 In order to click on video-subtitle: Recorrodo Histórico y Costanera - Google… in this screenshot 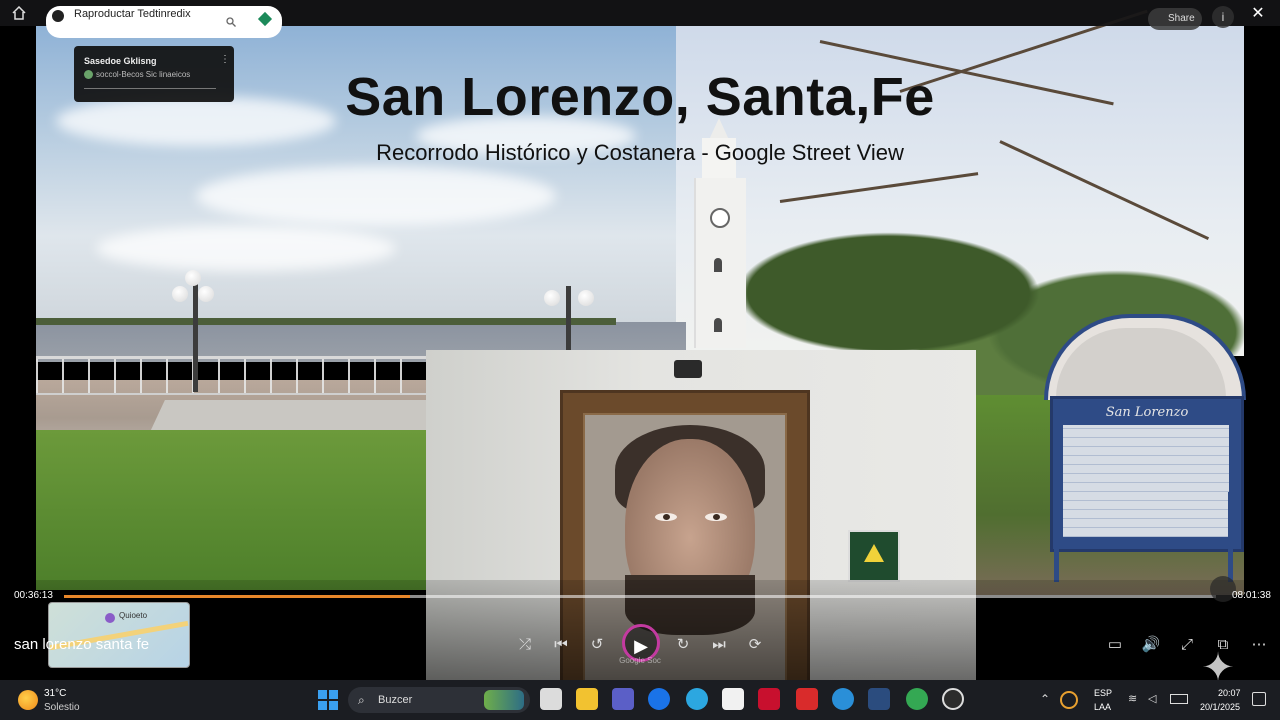, I will do `click(640, 152)`.